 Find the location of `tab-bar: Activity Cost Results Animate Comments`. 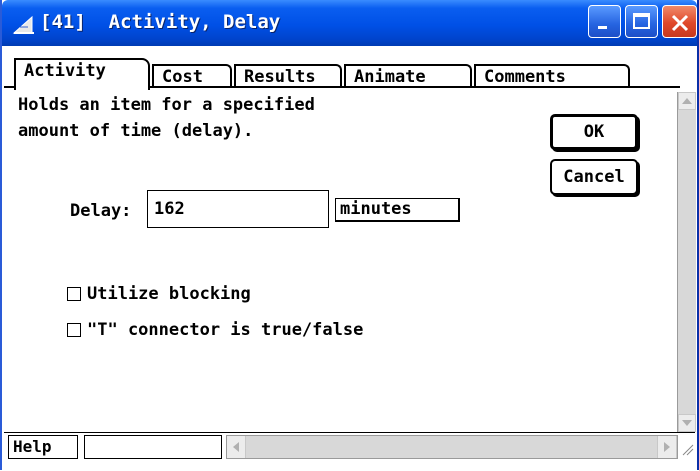

tab-bar: Activity Cost Results Animate Comments is located at coordinates (349, 74).